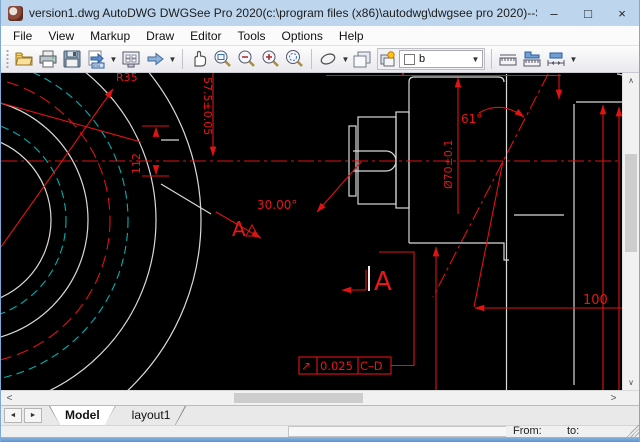 This screenshot has height=442, width=640. I want to click on ellipse-icon, so click(328, 59).